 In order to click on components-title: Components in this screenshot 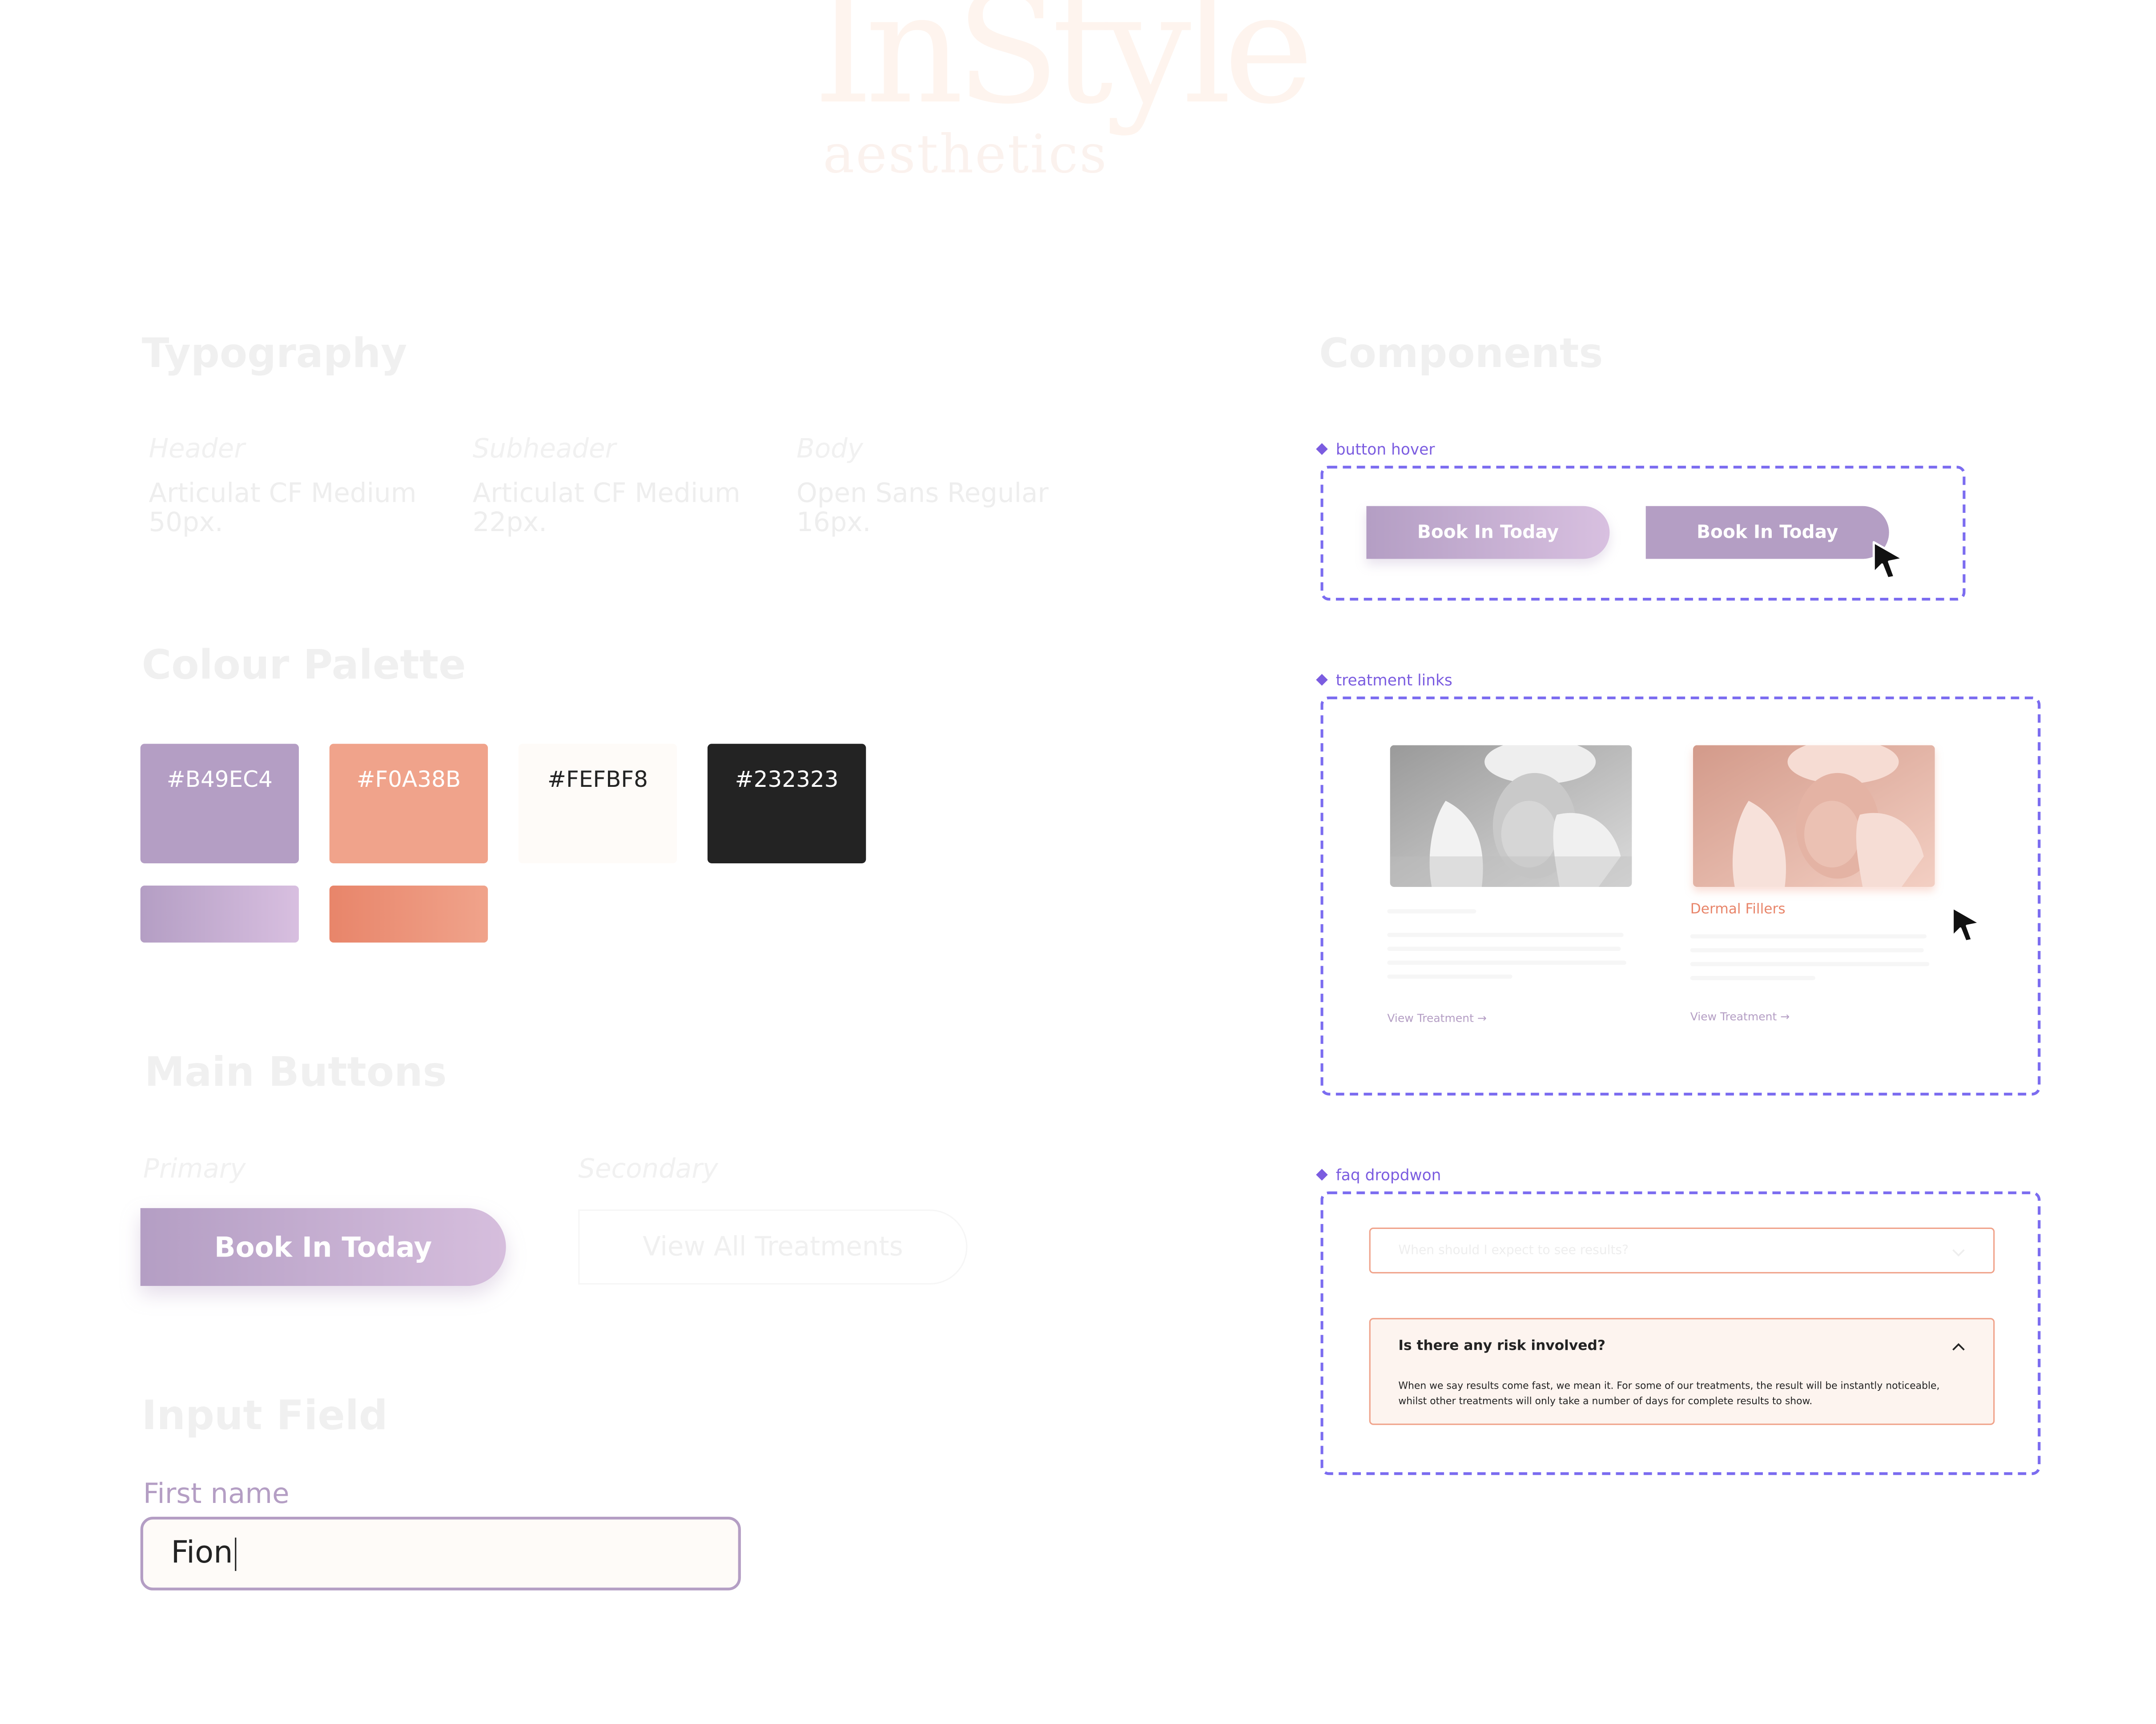, I will do `click(1461, 353)`.